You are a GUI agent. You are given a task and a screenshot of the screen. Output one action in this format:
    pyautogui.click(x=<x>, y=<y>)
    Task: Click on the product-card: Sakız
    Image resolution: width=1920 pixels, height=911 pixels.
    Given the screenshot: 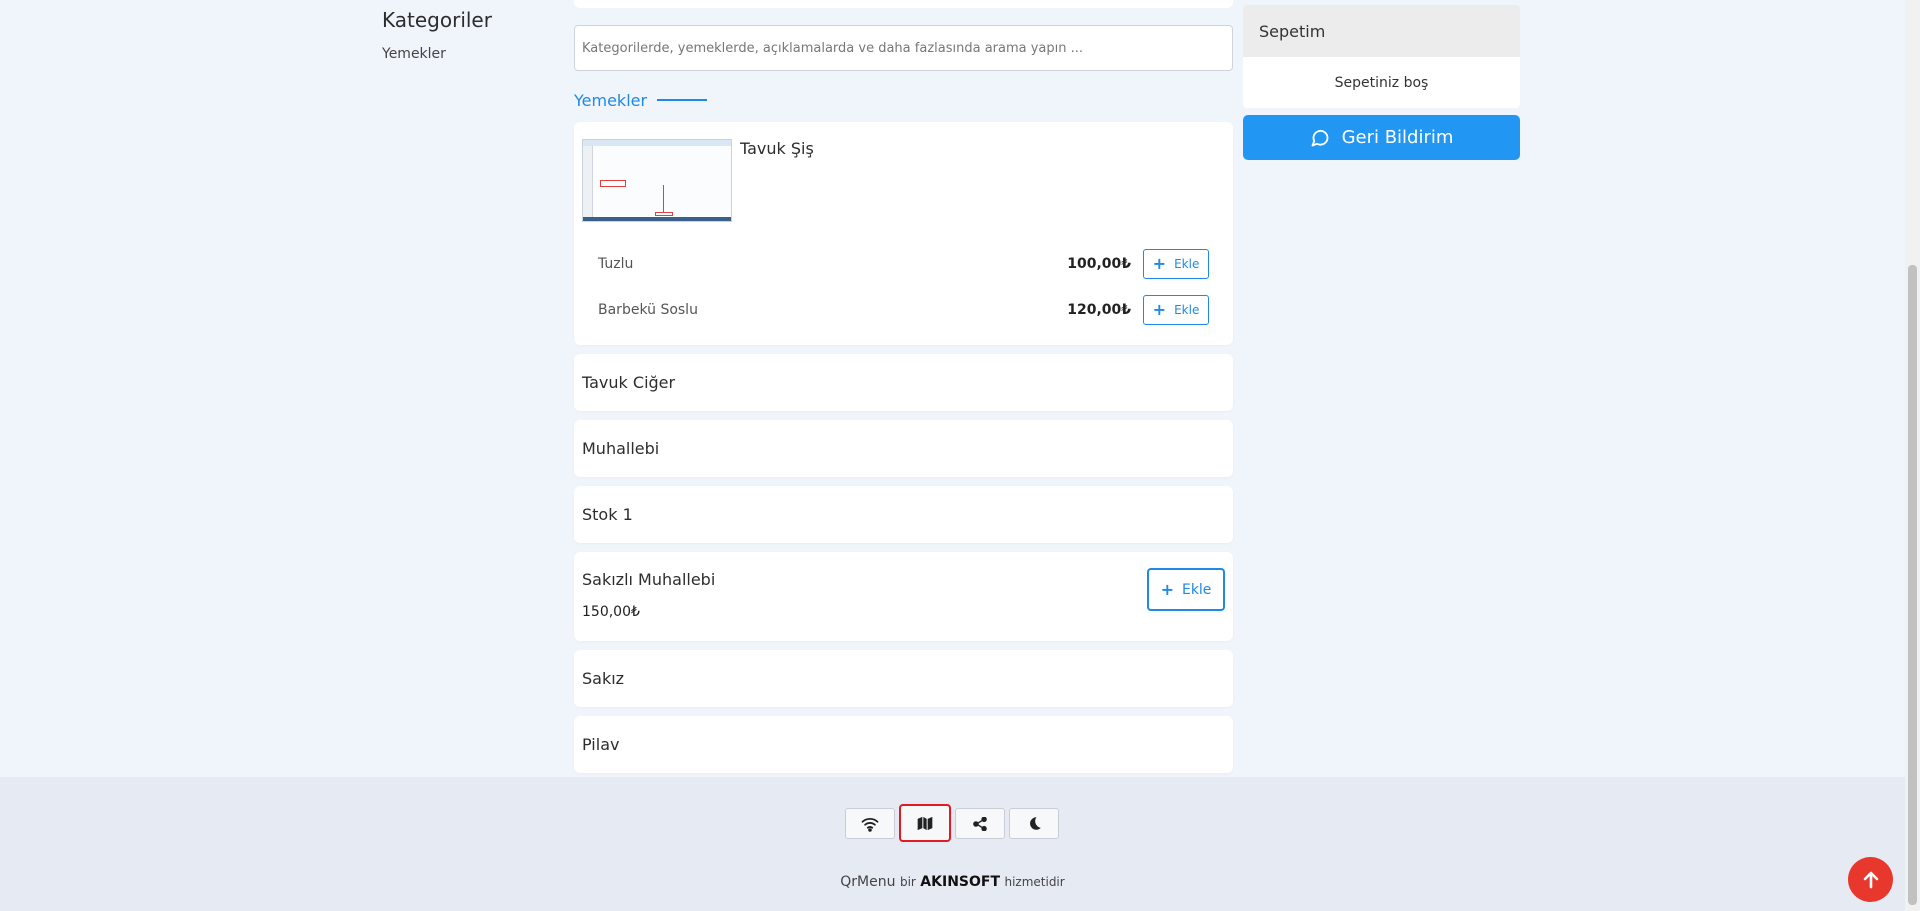 What is the action you would take?
    pyautogui.click(x=903, y=678)
    